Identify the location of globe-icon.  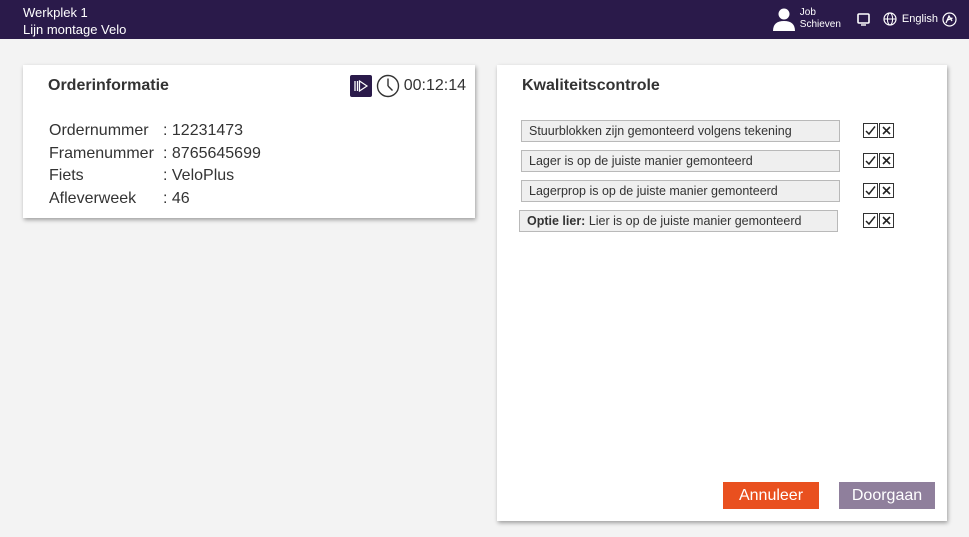
(890, 19).